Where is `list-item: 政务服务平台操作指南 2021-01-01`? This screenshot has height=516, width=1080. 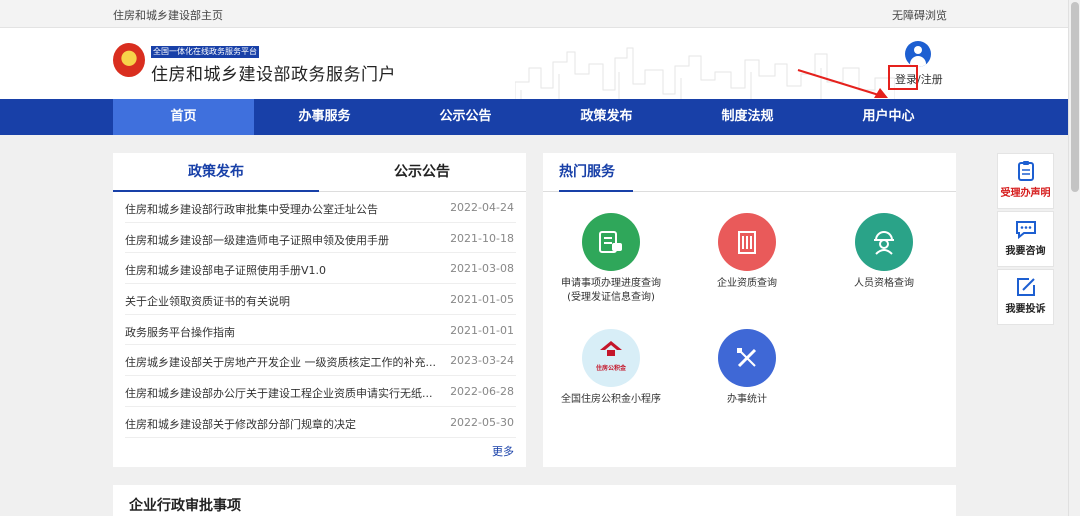 list-item: 政务服务平台操作指南 2021-01-01 is located at coordinates (320, 330).